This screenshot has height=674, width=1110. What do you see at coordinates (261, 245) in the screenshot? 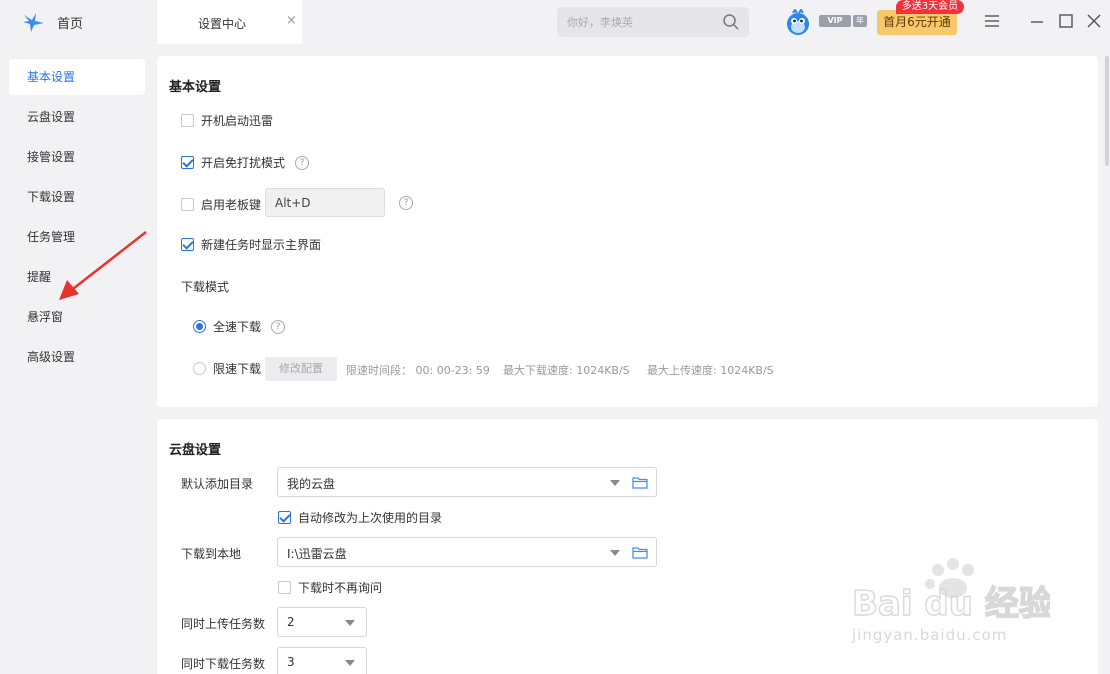
I see `show-main-label: 新建任务时显示主界面` at bounding box center [261, 245].